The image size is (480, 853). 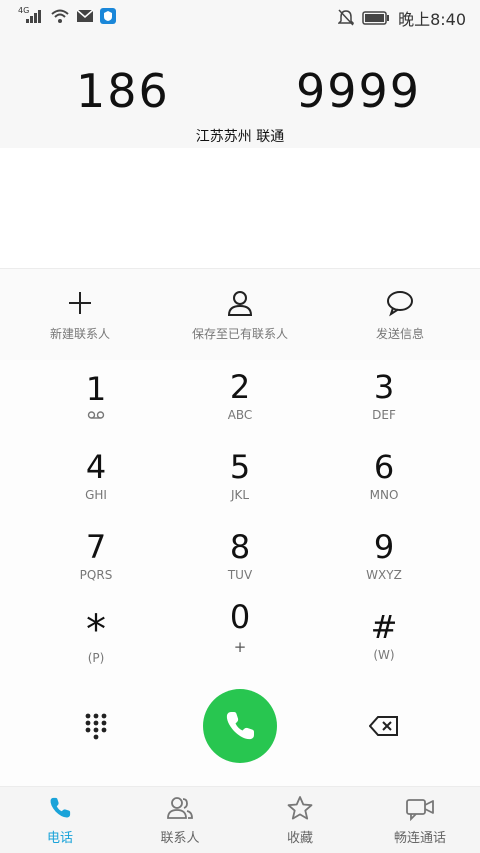 I want to click on key-4: 4 GHI, so click(x=96, y=476).